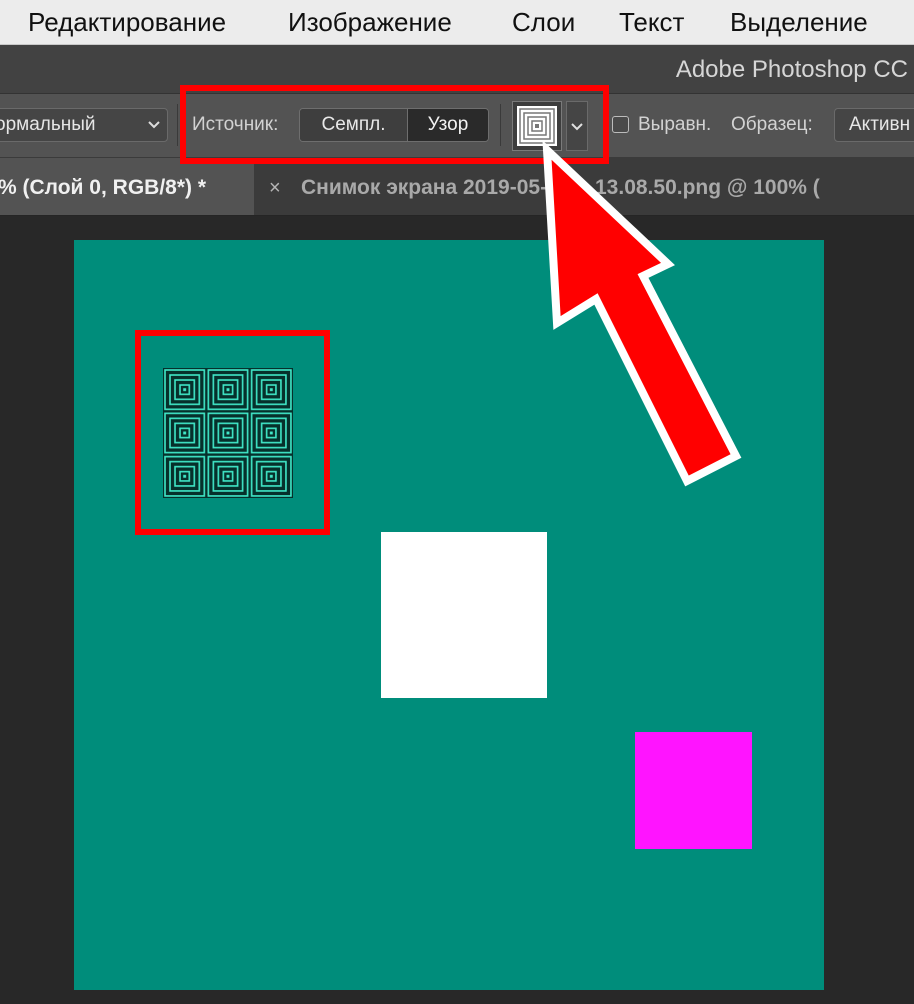 The width and height of the screenshot is (914, 1004). I want to click on toolbar-divider, so click(177, 125).